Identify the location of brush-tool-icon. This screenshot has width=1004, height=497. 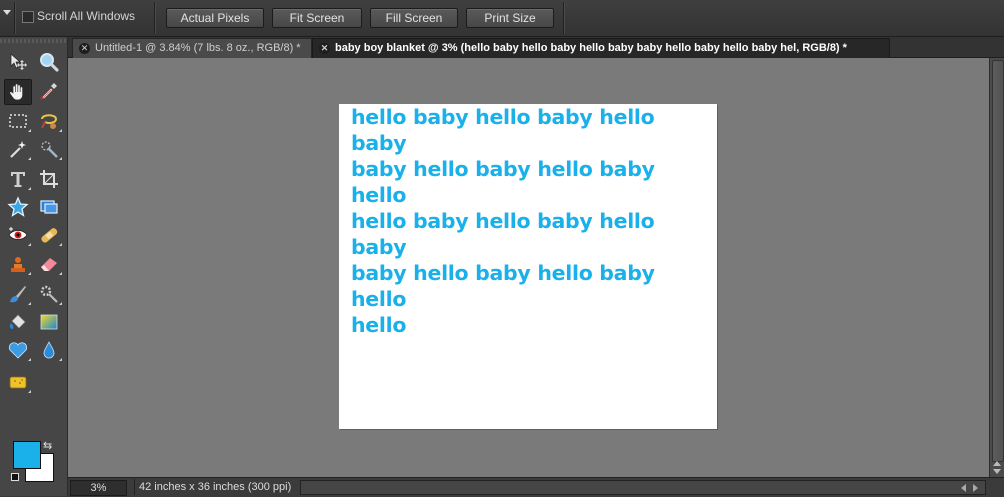
(18, 294).